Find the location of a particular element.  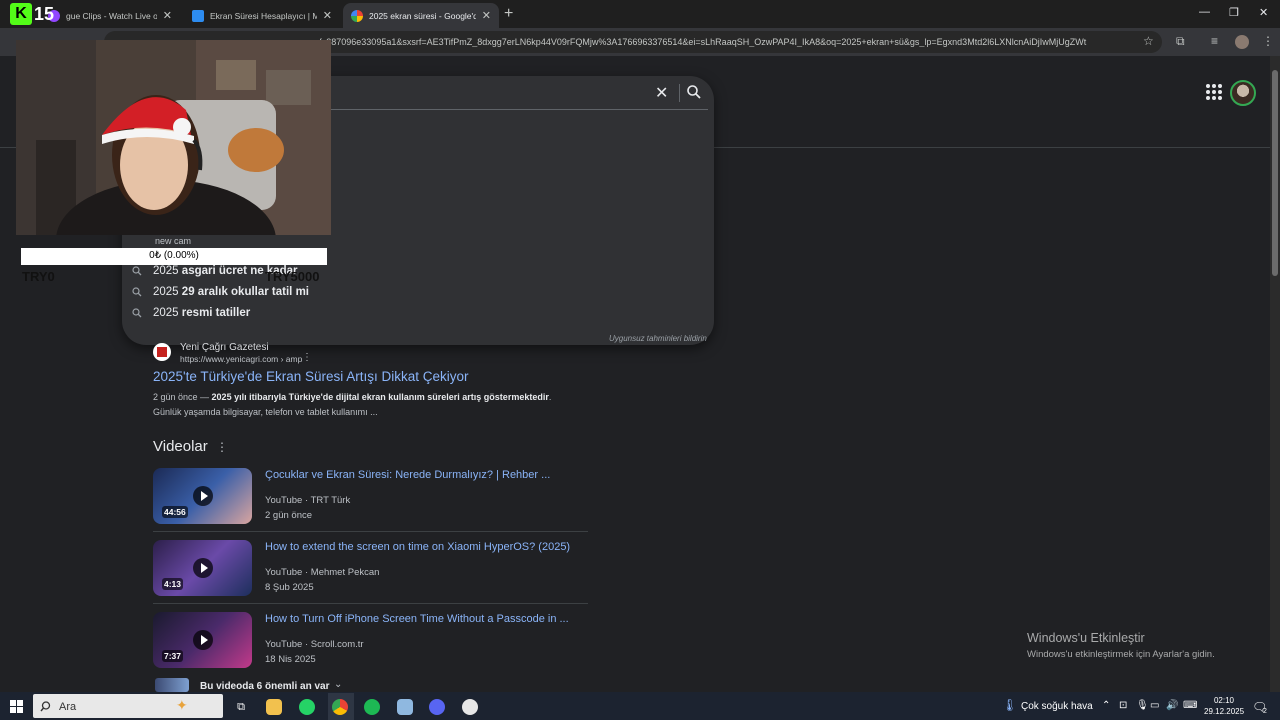

menu-icon: ⋮ is located at coordinates (1268, 41).